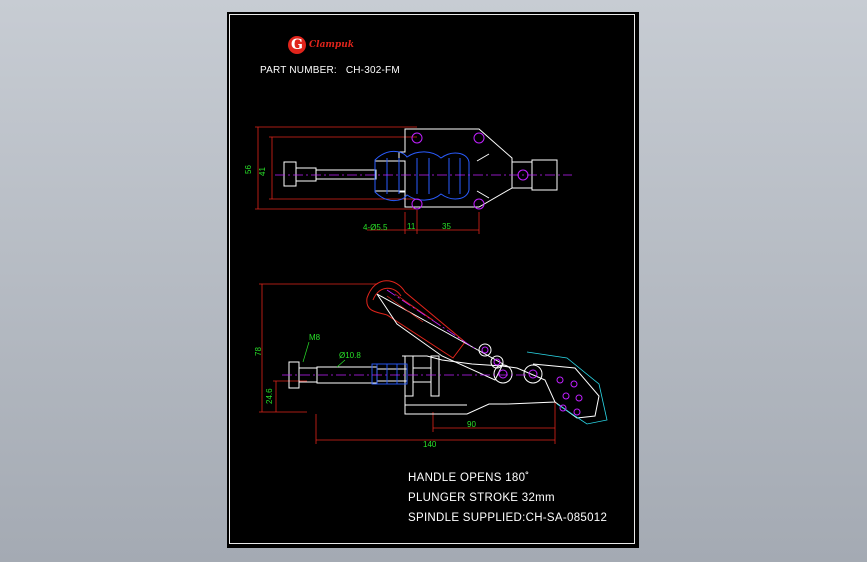  I want to click on top-view: 56 41 4-Ø5.5 11 35, so click(408, 180).